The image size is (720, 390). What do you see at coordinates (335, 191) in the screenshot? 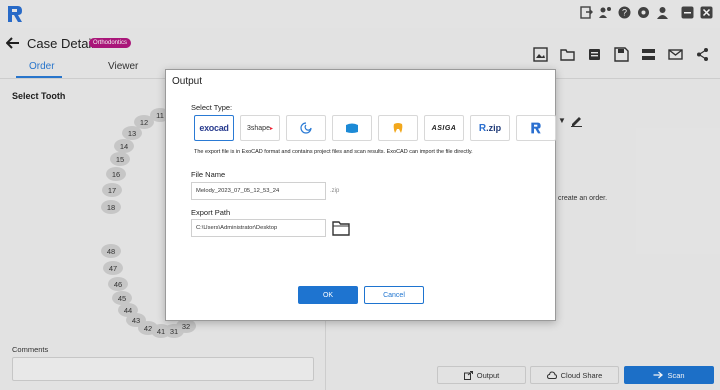
I see `file-extension: .zip` at bounding box center [335, 191].